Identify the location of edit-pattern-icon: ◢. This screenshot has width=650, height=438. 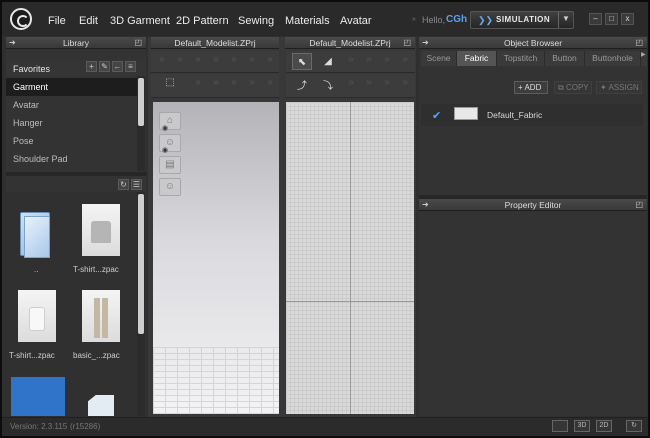
(328, 61).